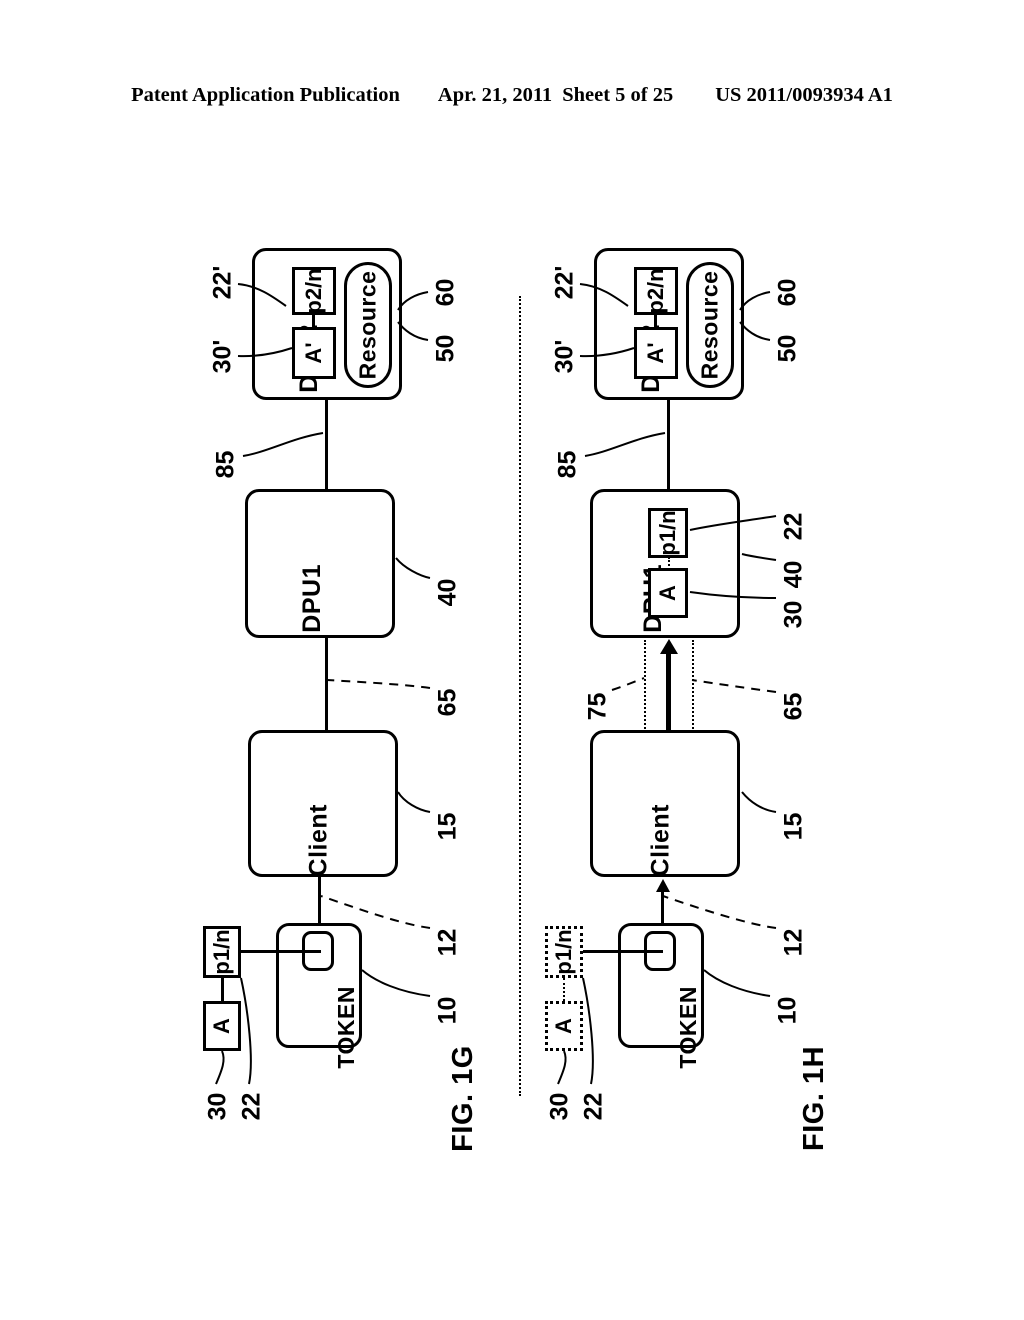  I want to click on chip-a-label: A, so click(221, 1026).